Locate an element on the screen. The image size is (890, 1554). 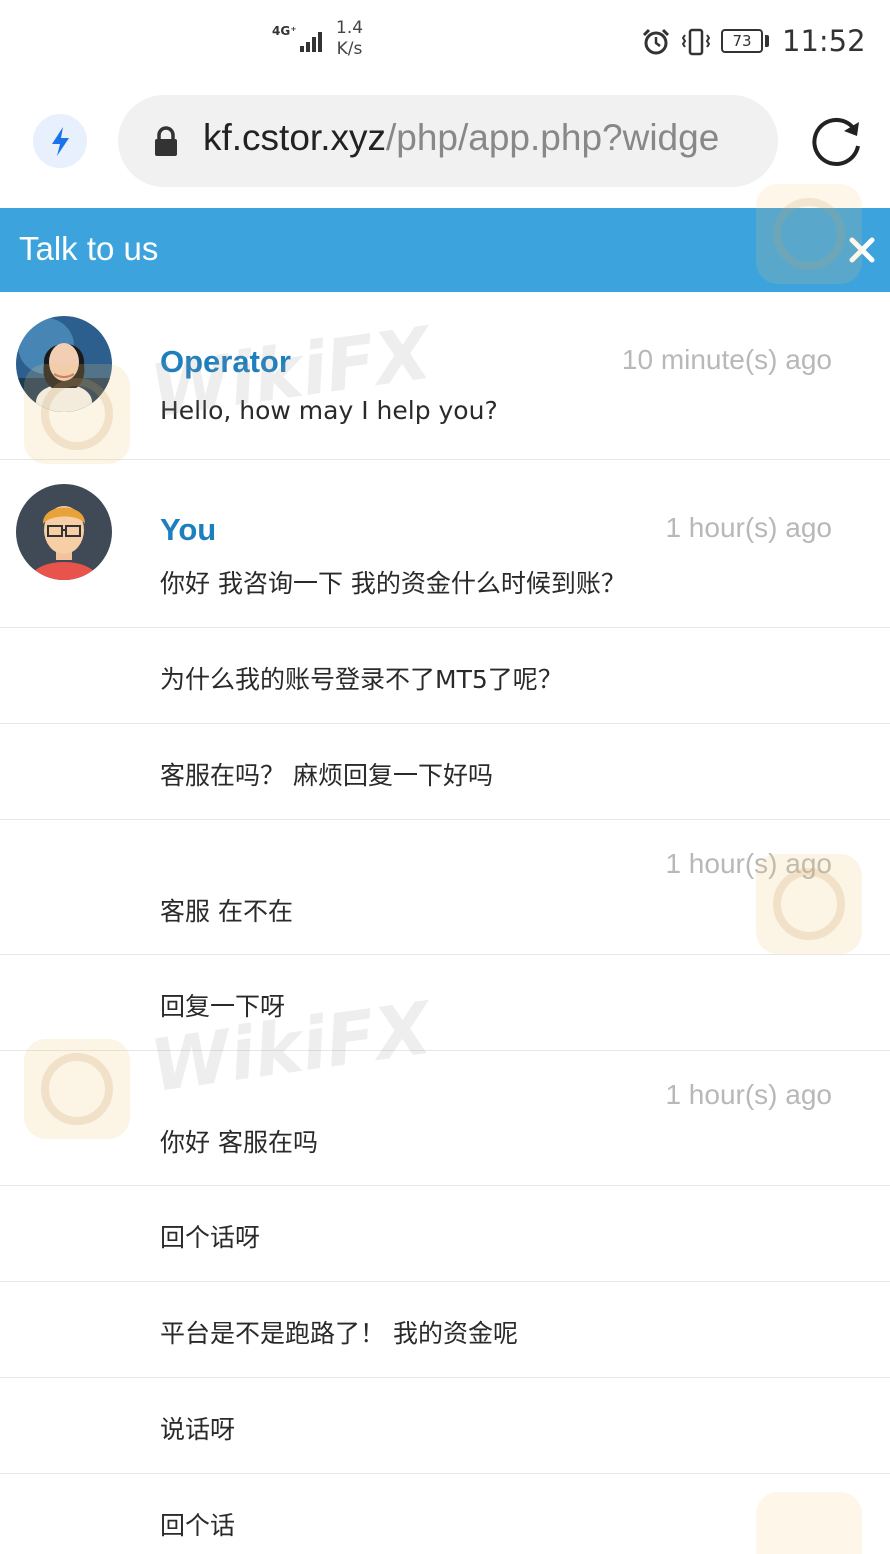
url-path: /php/app.php?widge is located at coordinates (552, 137).